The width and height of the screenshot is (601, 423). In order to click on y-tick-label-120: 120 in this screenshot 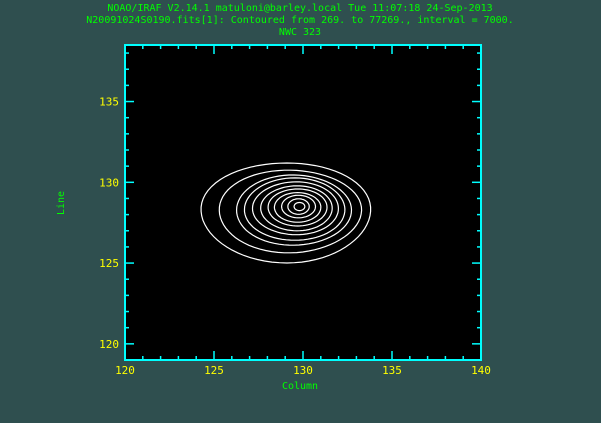, I will do `click(109, 344)`.